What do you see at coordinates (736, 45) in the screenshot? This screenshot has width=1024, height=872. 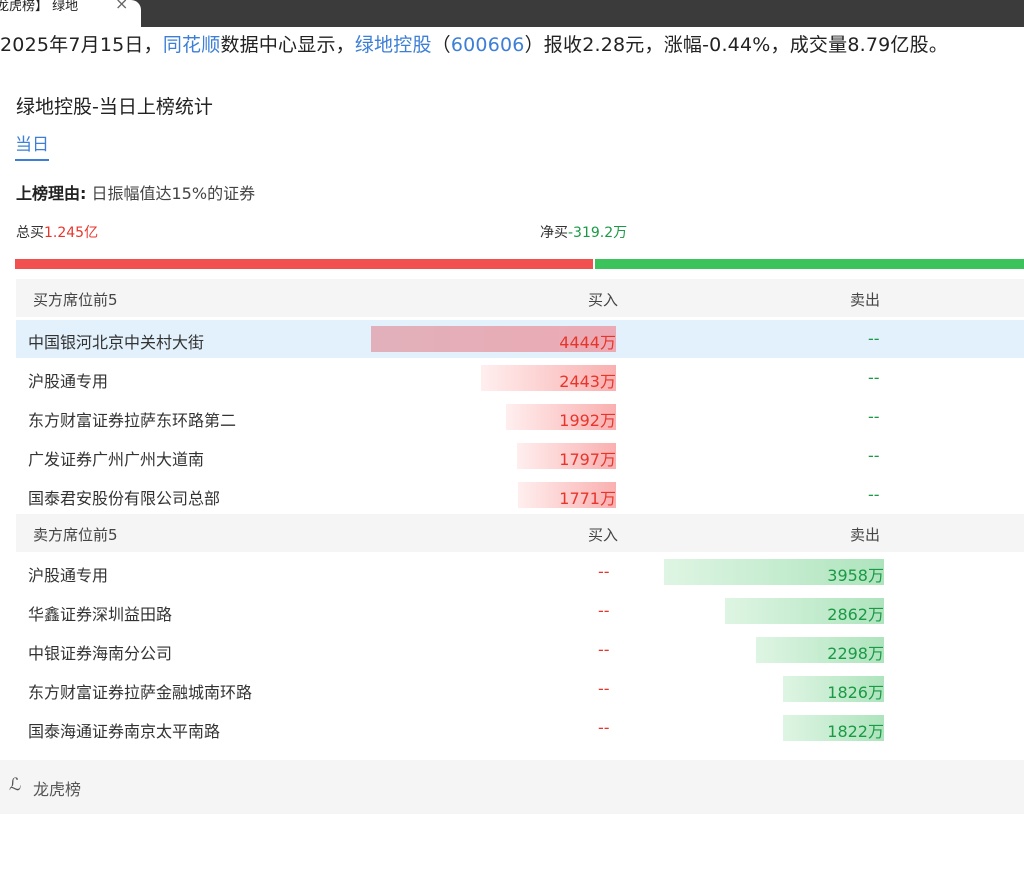 I see `headline-suffix: ）报收2.28元，涨幅-0.44%，成交量8.79亿股。` at bounding box center [736, 45].